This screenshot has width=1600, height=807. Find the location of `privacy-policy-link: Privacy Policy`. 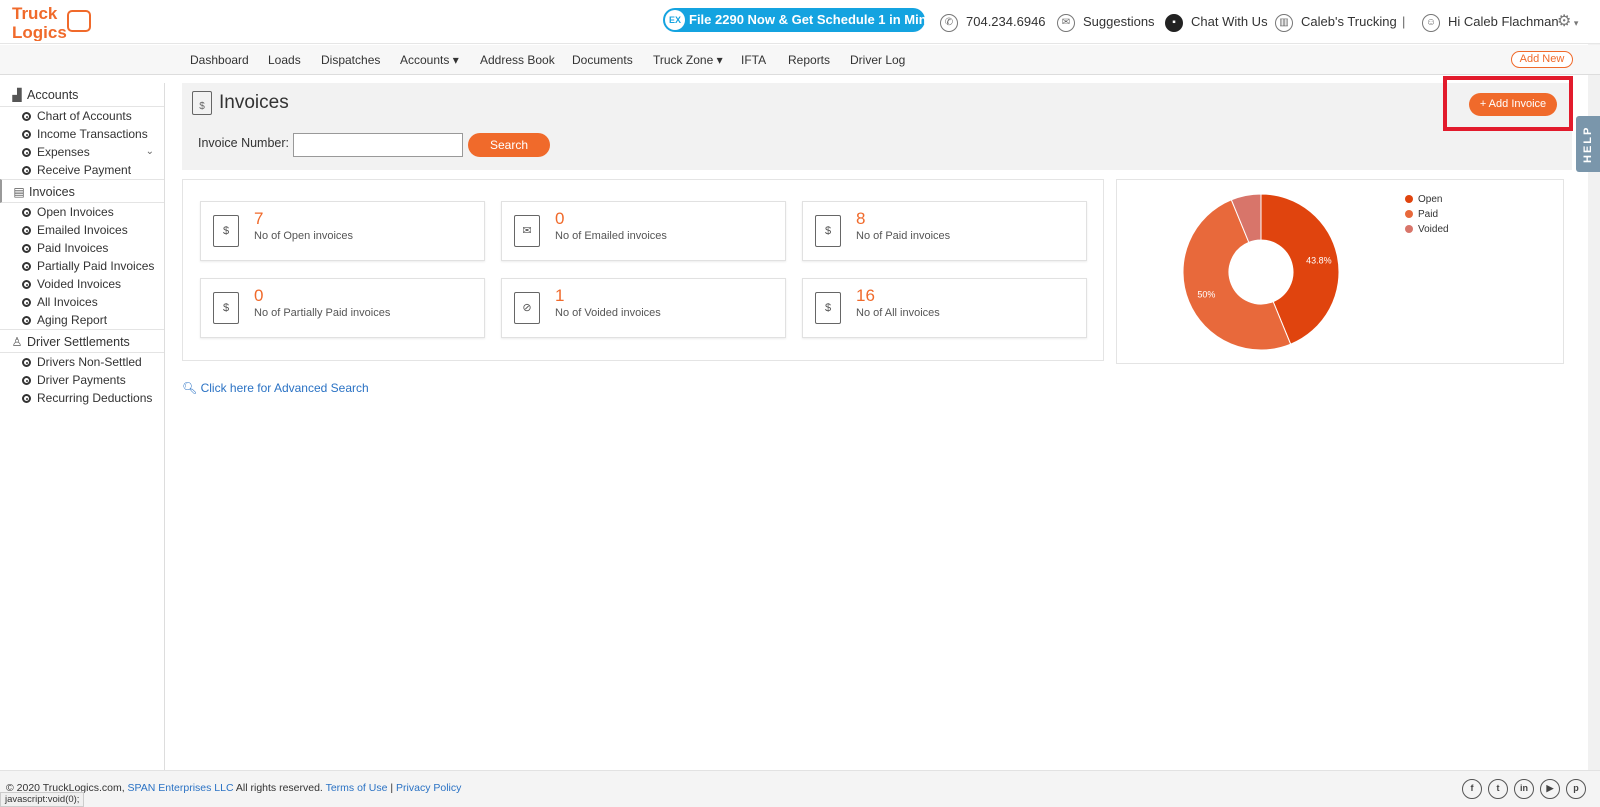

privacy-policy-link: Privacy Policy is located at coordinates (428, 788).